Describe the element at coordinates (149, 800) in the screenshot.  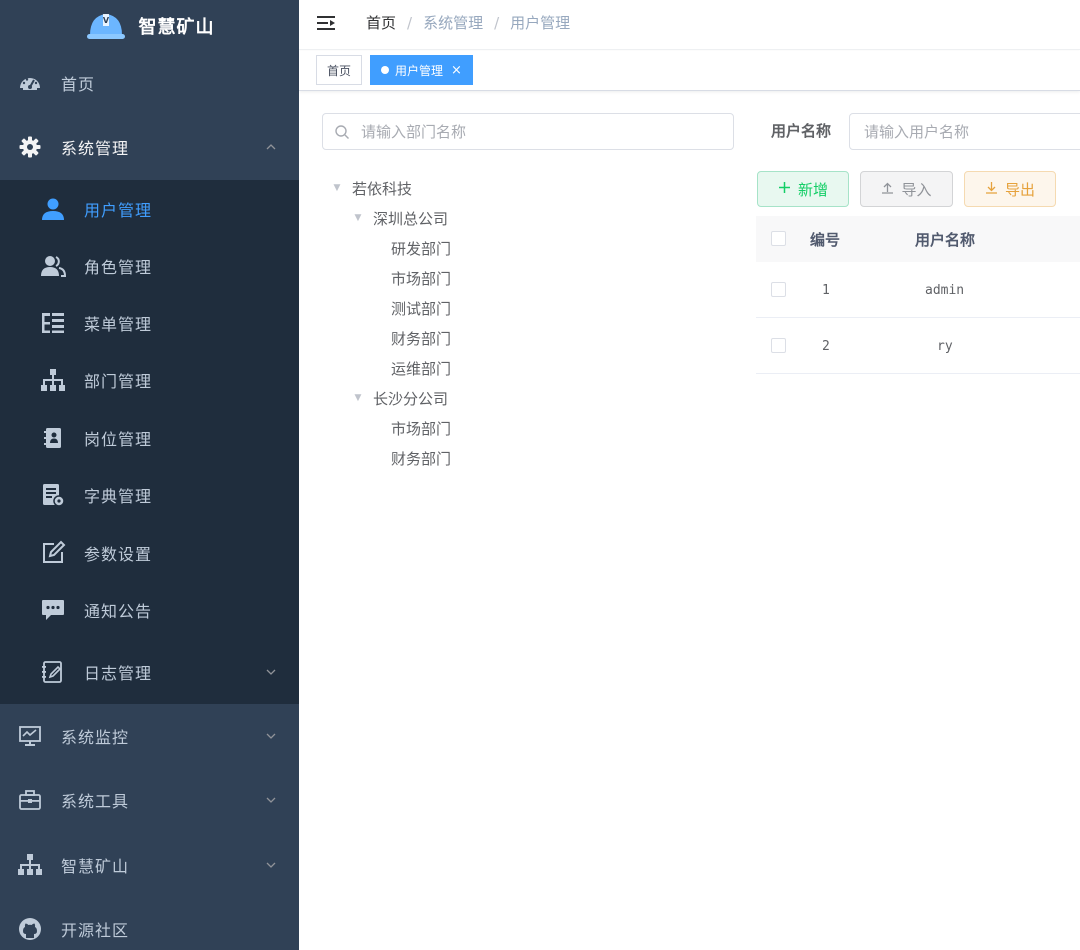
I see `sidebar-item-tools: 系统工具` at that location.